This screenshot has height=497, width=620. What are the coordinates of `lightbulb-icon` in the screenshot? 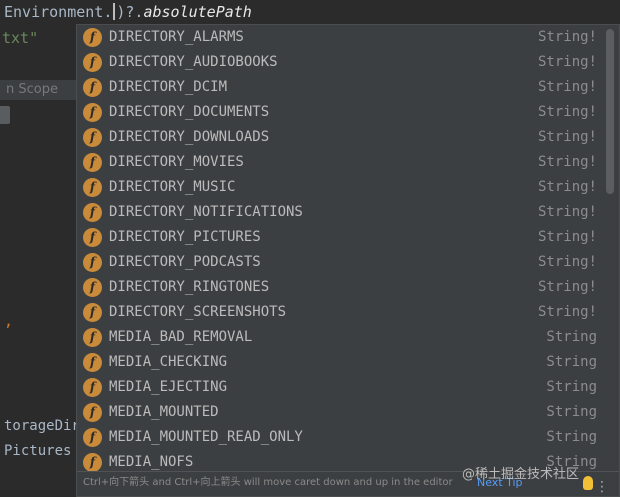 It's located at (588, 483).